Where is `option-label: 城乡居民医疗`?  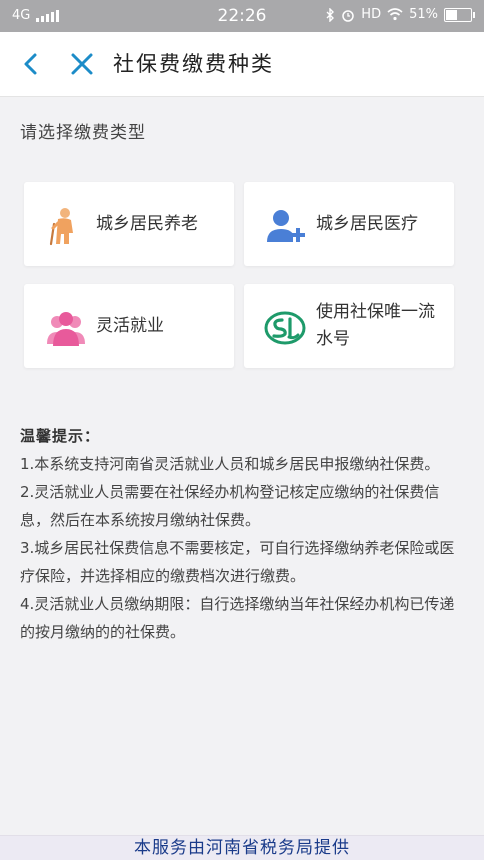
option-label: 城乡居民医疗 is located at coordinates (367, 223).